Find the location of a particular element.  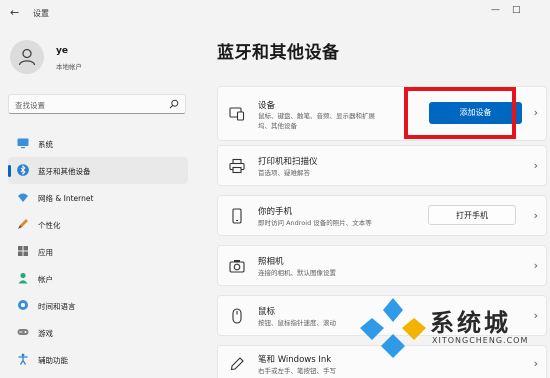

sidebar-item-accessibility: 辅助功能 is located at coordinates (98, 359).